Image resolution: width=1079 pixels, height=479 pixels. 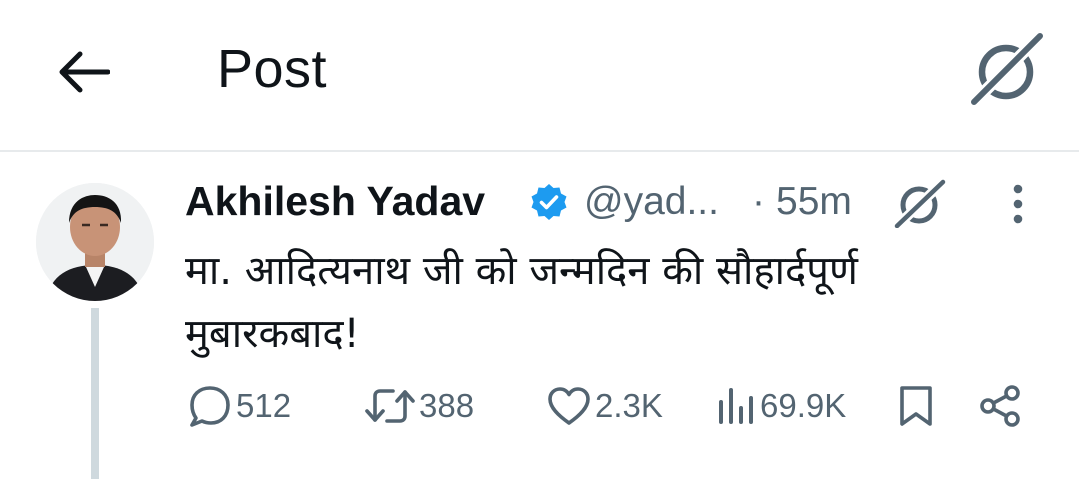 What do you see at coordinates (447, 405) in the screenshot?
I see `repost-count: 388` at bounding box center [447, 405].